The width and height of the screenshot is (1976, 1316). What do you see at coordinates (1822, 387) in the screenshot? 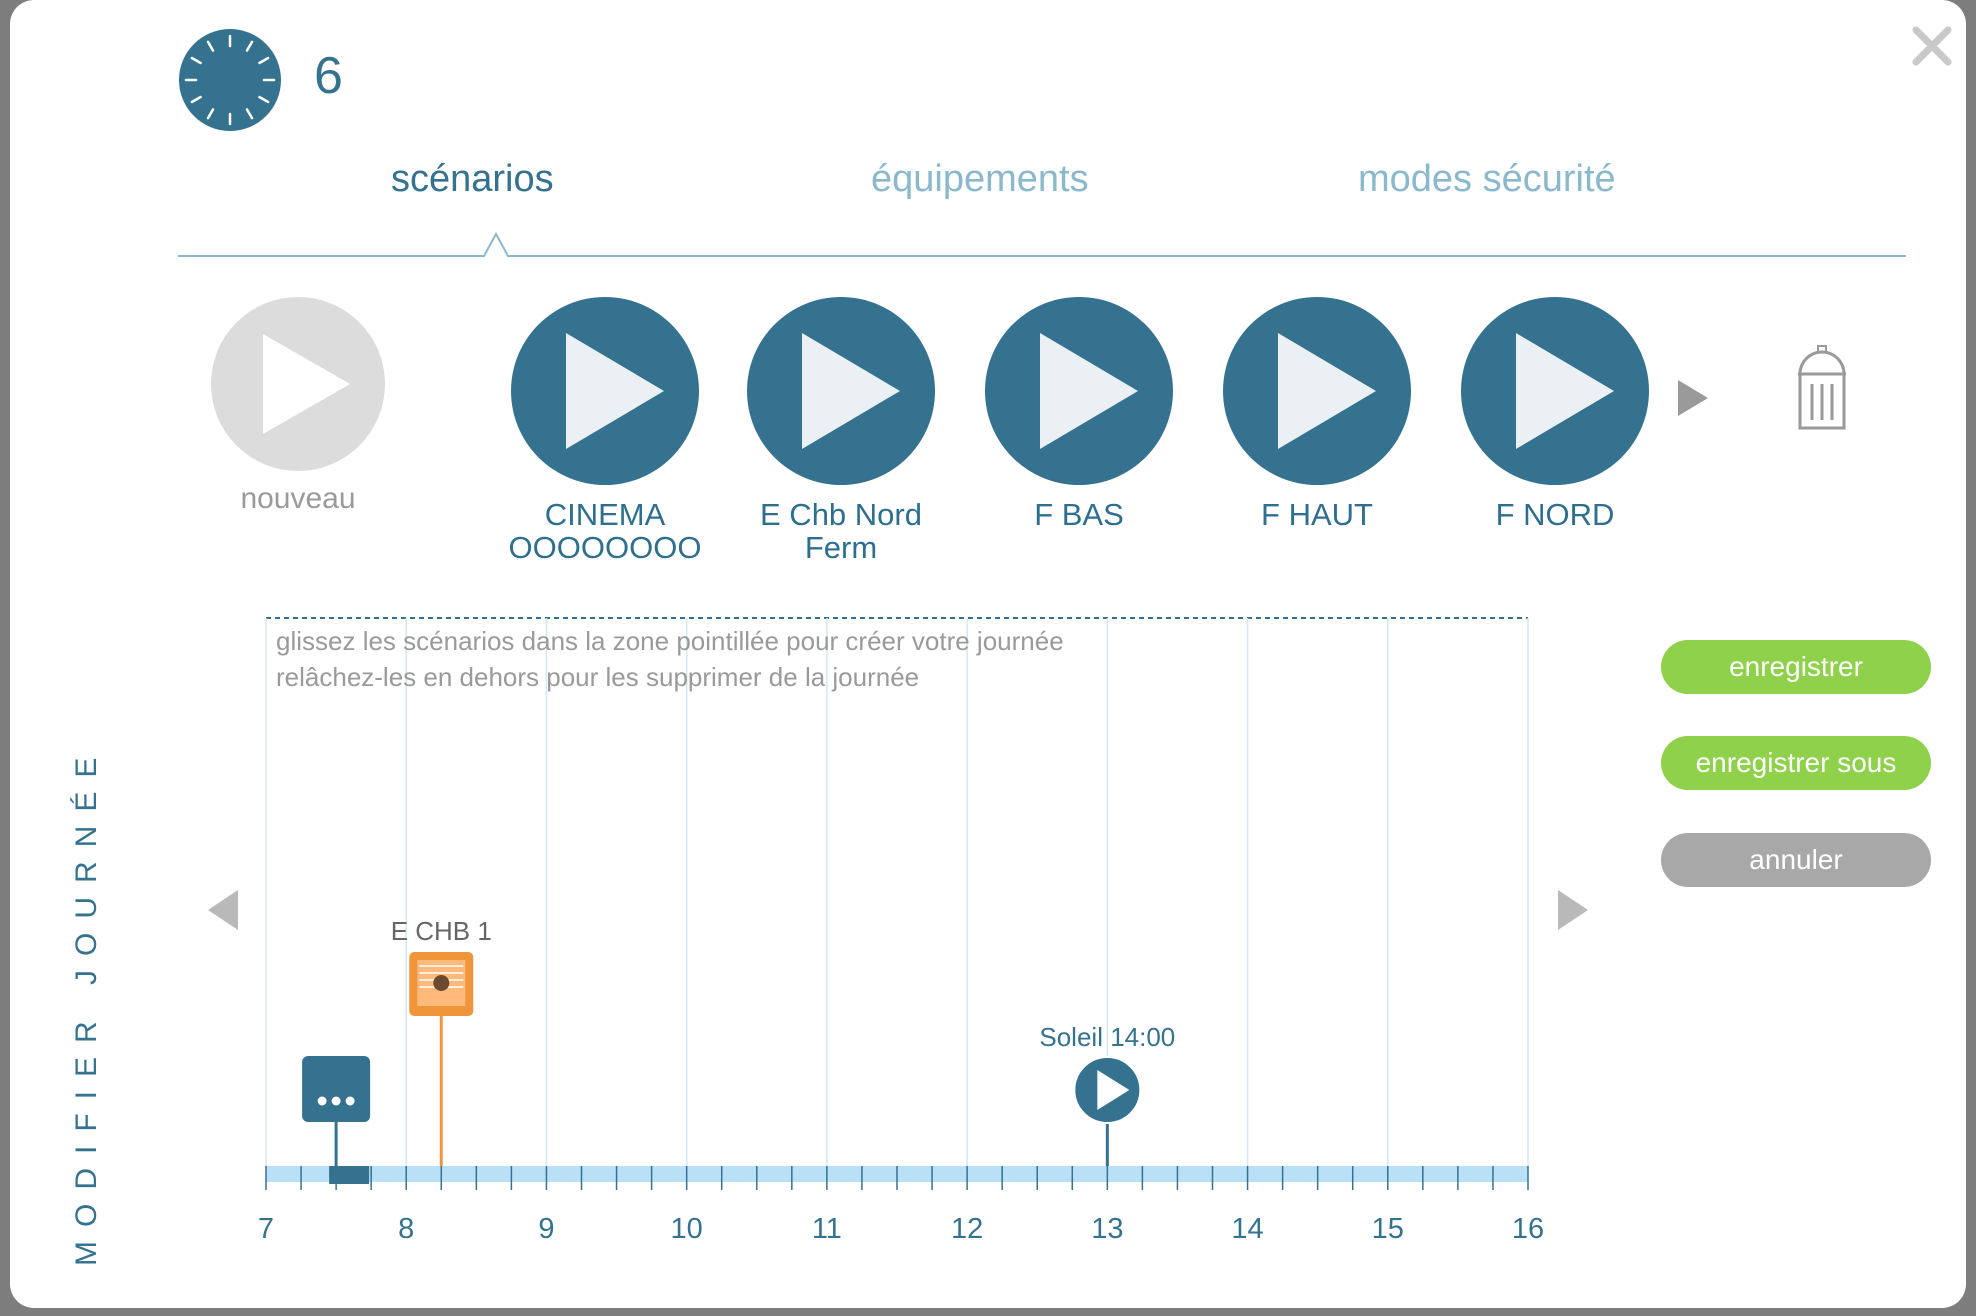
I see `trash-icon` at bounding box center [1822, 387].